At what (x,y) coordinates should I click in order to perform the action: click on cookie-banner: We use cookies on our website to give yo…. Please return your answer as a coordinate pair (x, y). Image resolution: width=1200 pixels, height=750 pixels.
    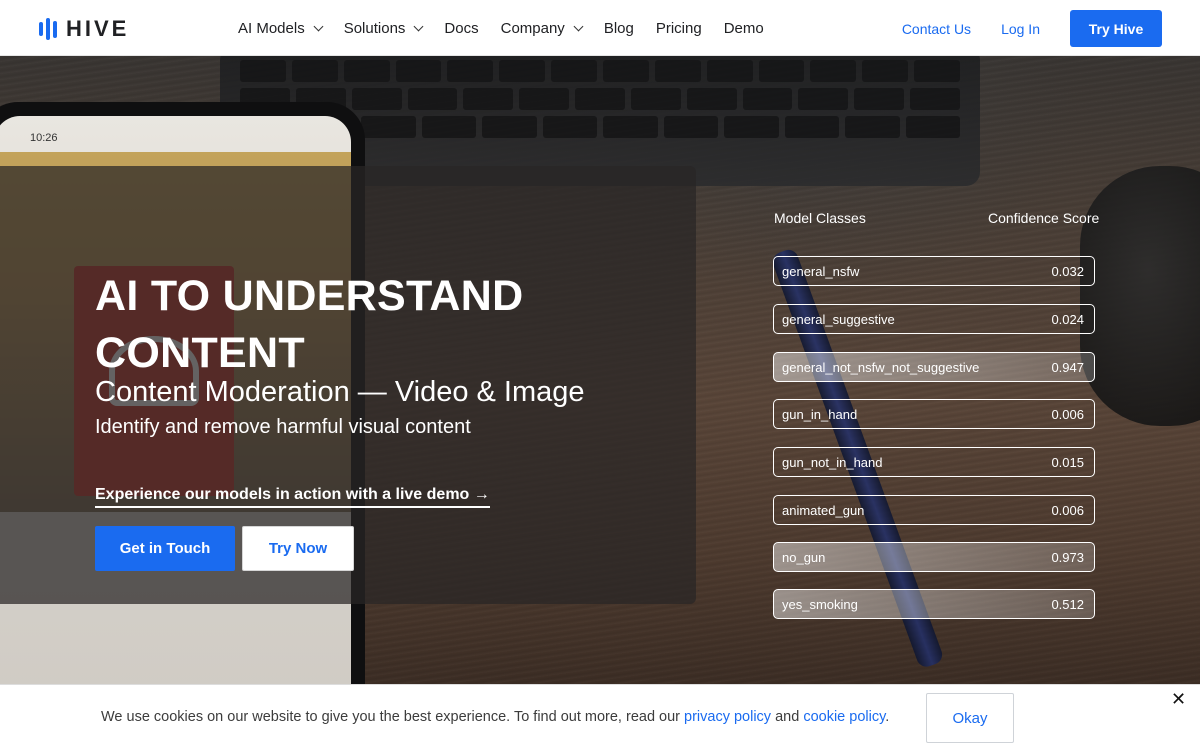
    Looking at the image, I should click on (600, 717).